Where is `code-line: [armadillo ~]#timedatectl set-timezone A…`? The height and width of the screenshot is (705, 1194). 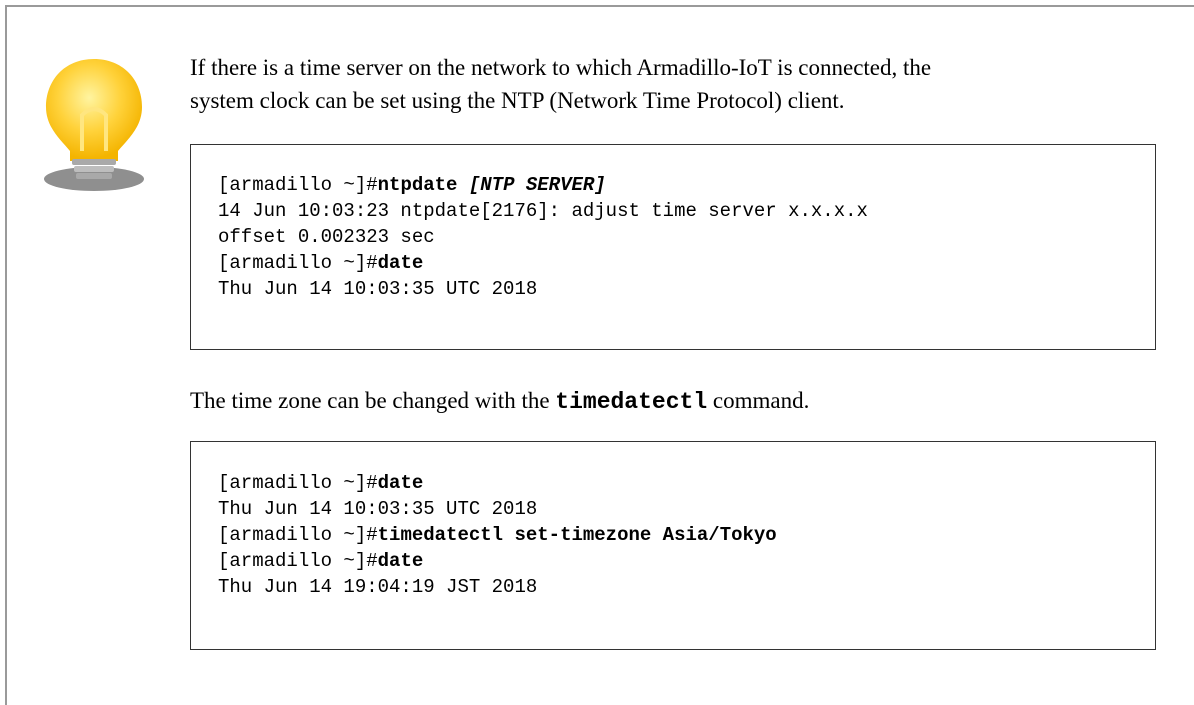
code-line: [armadillo ~]#timedatectl set-timezone A… is located at coordinates (686, 535).